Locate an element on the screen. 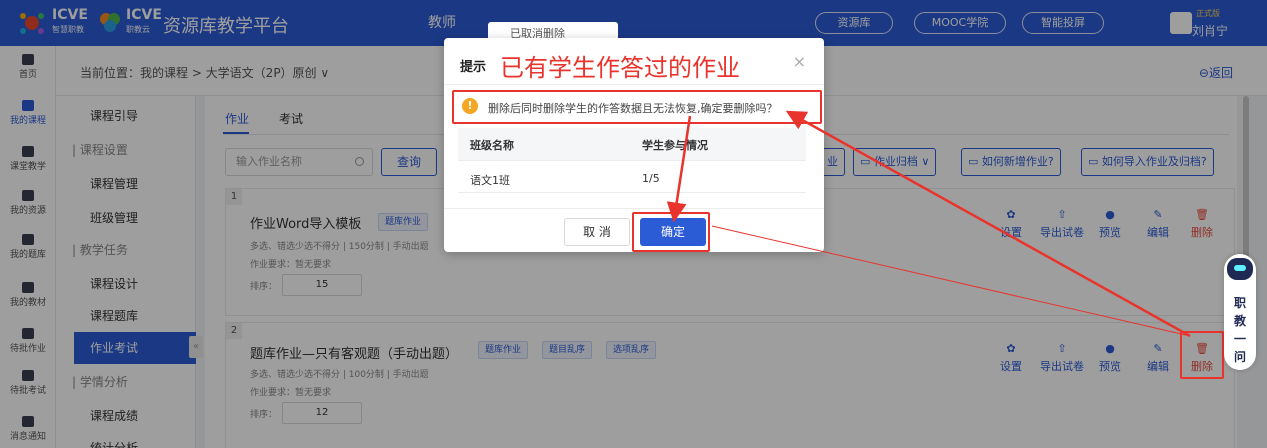 This screenshot has width=1267, height=448. robot-icon is located at coordinates (1240, 269).